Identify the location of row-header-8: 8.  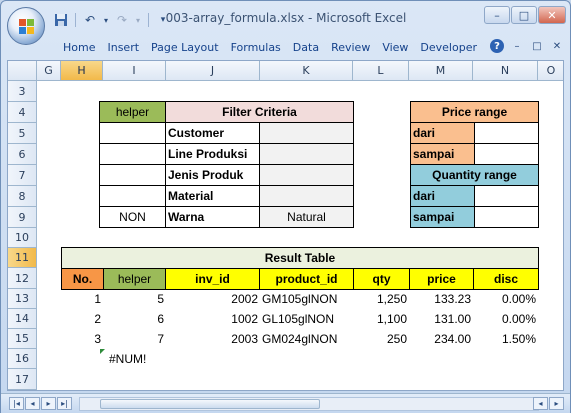
(22, 196).